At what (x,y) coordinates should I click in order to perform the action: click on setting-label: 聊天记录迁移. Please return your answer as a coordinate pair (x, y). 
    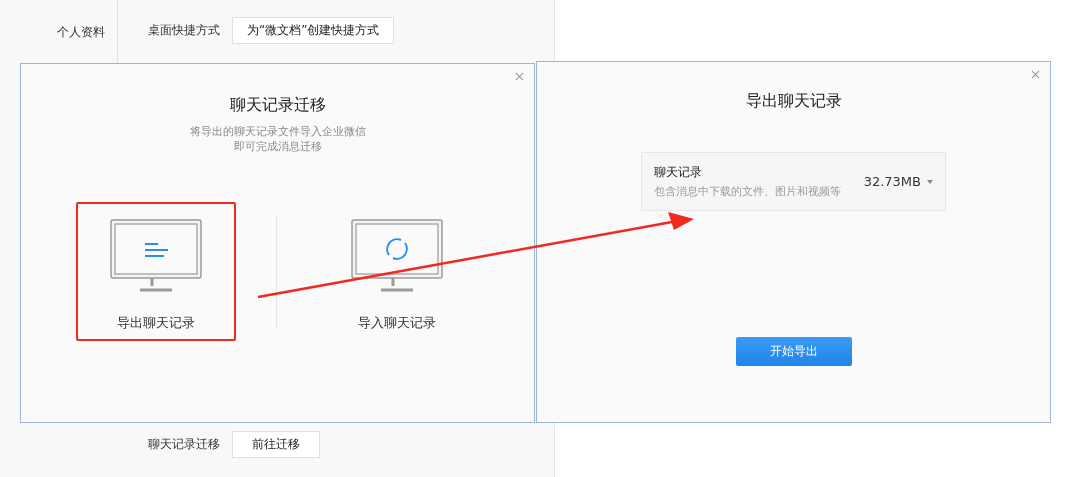
    Looking at the image, I should click on (183, 444).